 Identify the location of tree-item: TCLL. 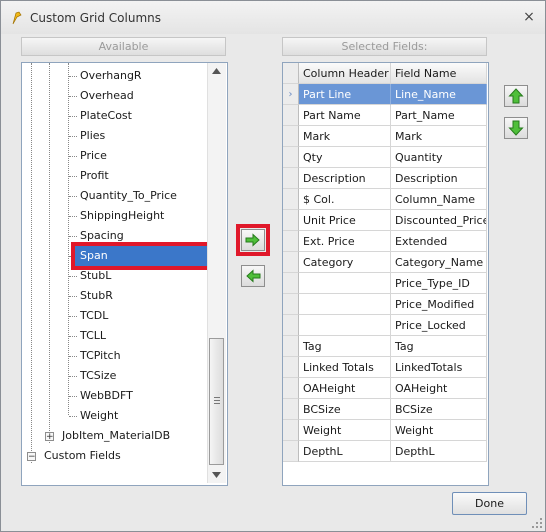
(93, 336).